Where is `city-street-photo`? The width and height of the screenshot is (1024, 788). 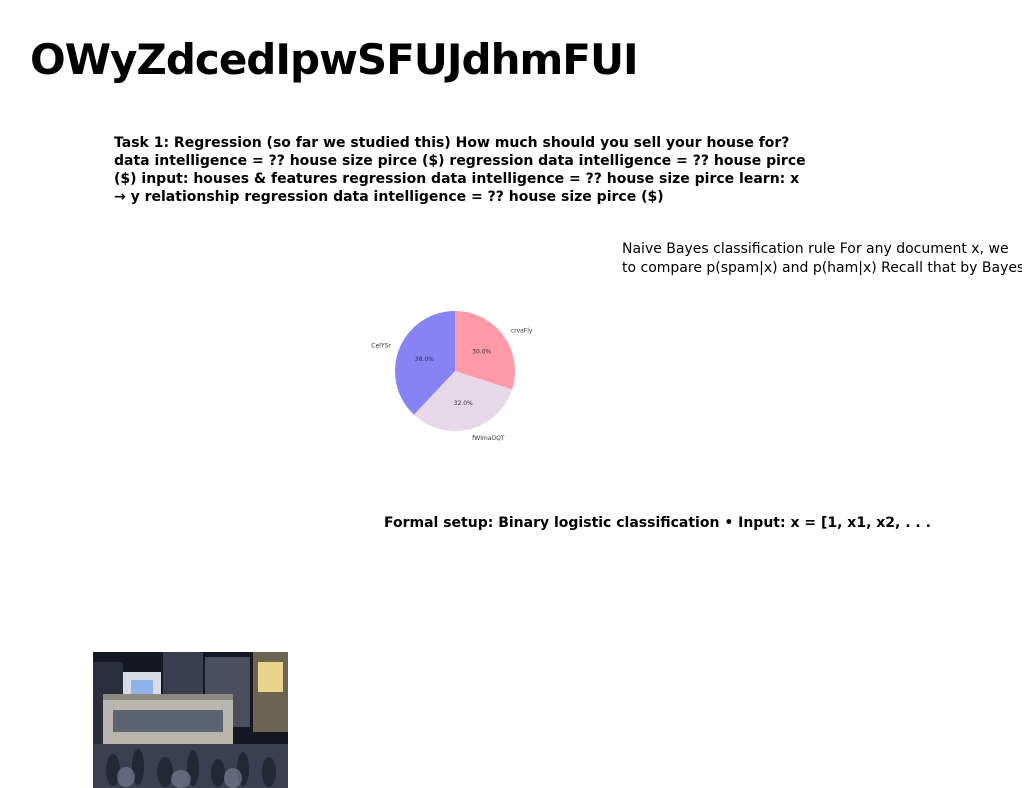 city-street-photo is located at coordinates (190, 720).